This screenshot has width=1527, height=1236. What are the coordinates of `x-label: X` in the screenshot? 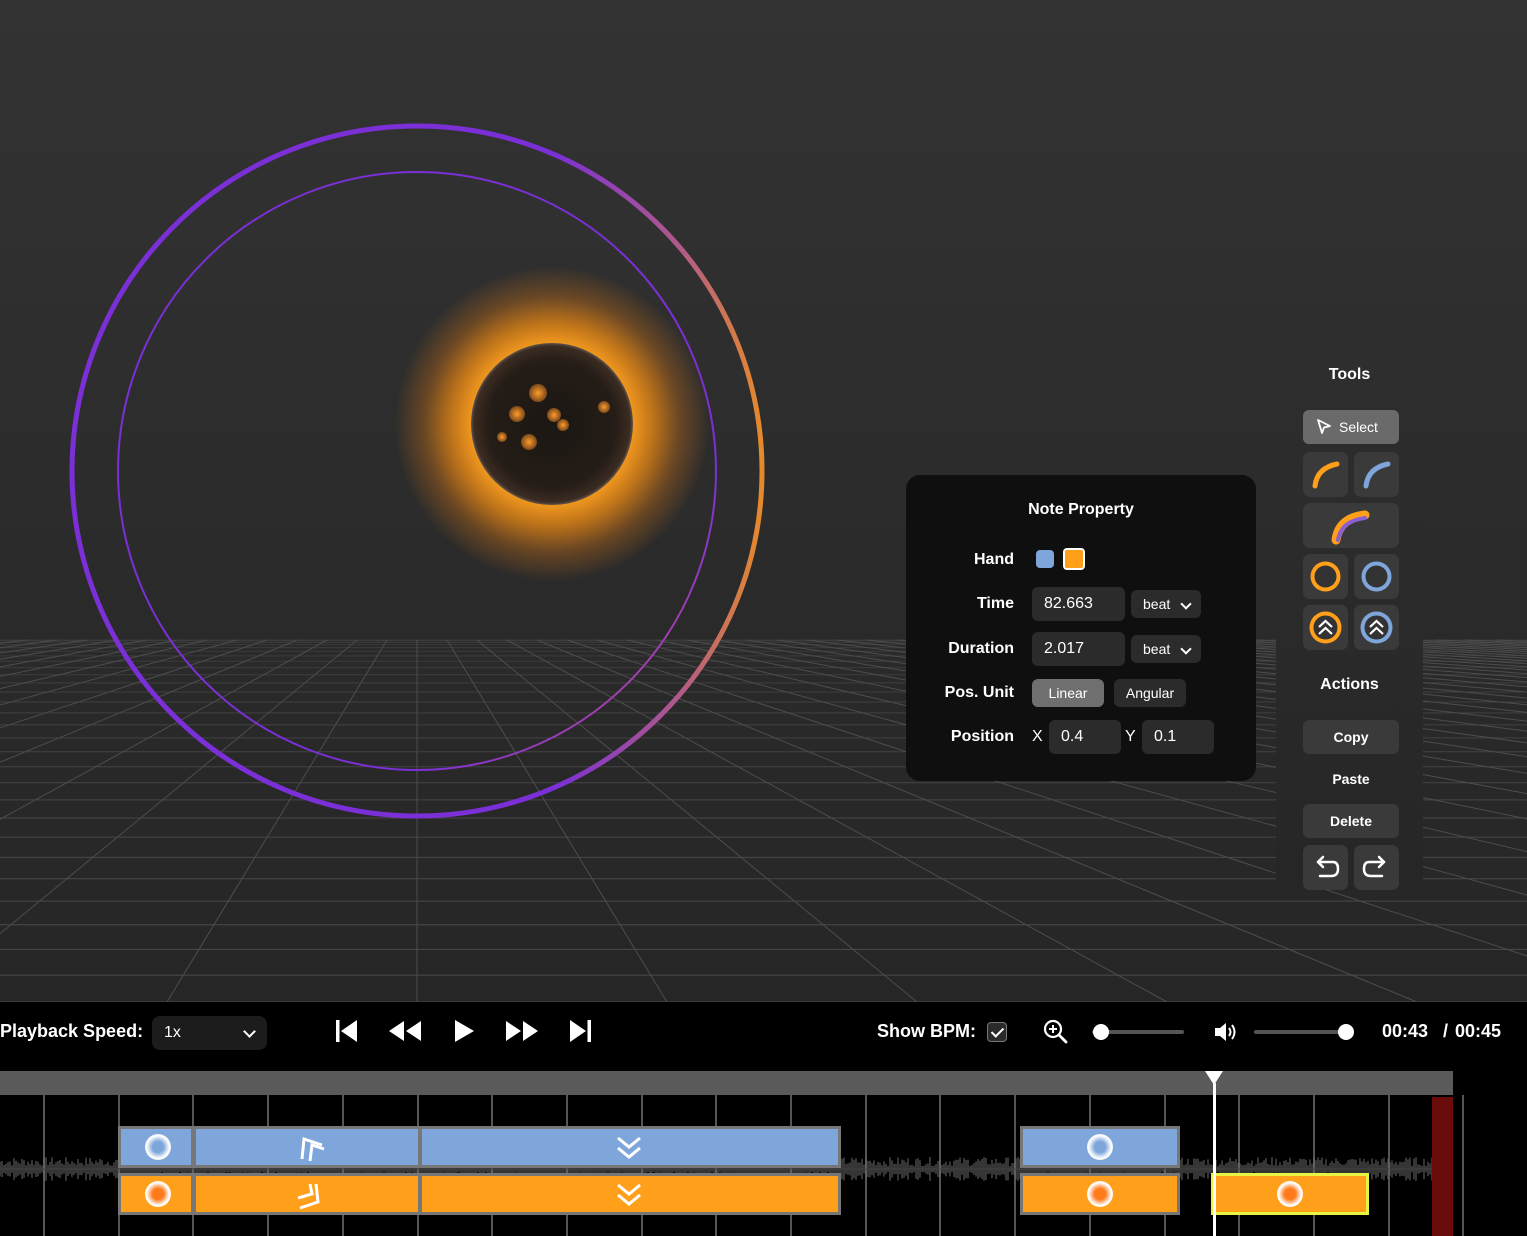 It's located at (1037, 736).